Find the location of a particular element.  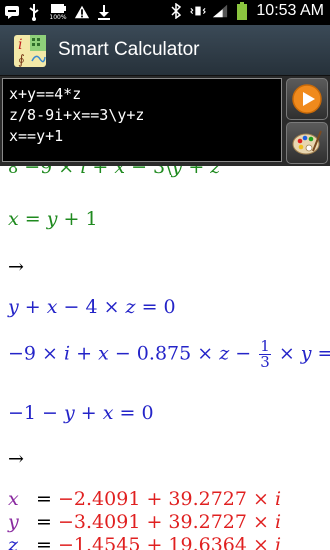

app-title-bar: i ∮ Smart Calculator is located at coordinates (165, 50).